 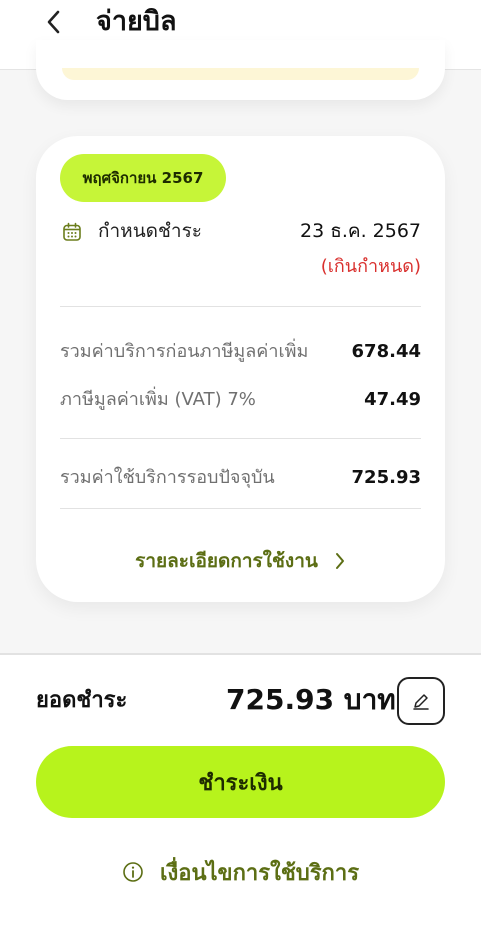 I want to click on vat-value: 47.49, so click(x=392, y=399).